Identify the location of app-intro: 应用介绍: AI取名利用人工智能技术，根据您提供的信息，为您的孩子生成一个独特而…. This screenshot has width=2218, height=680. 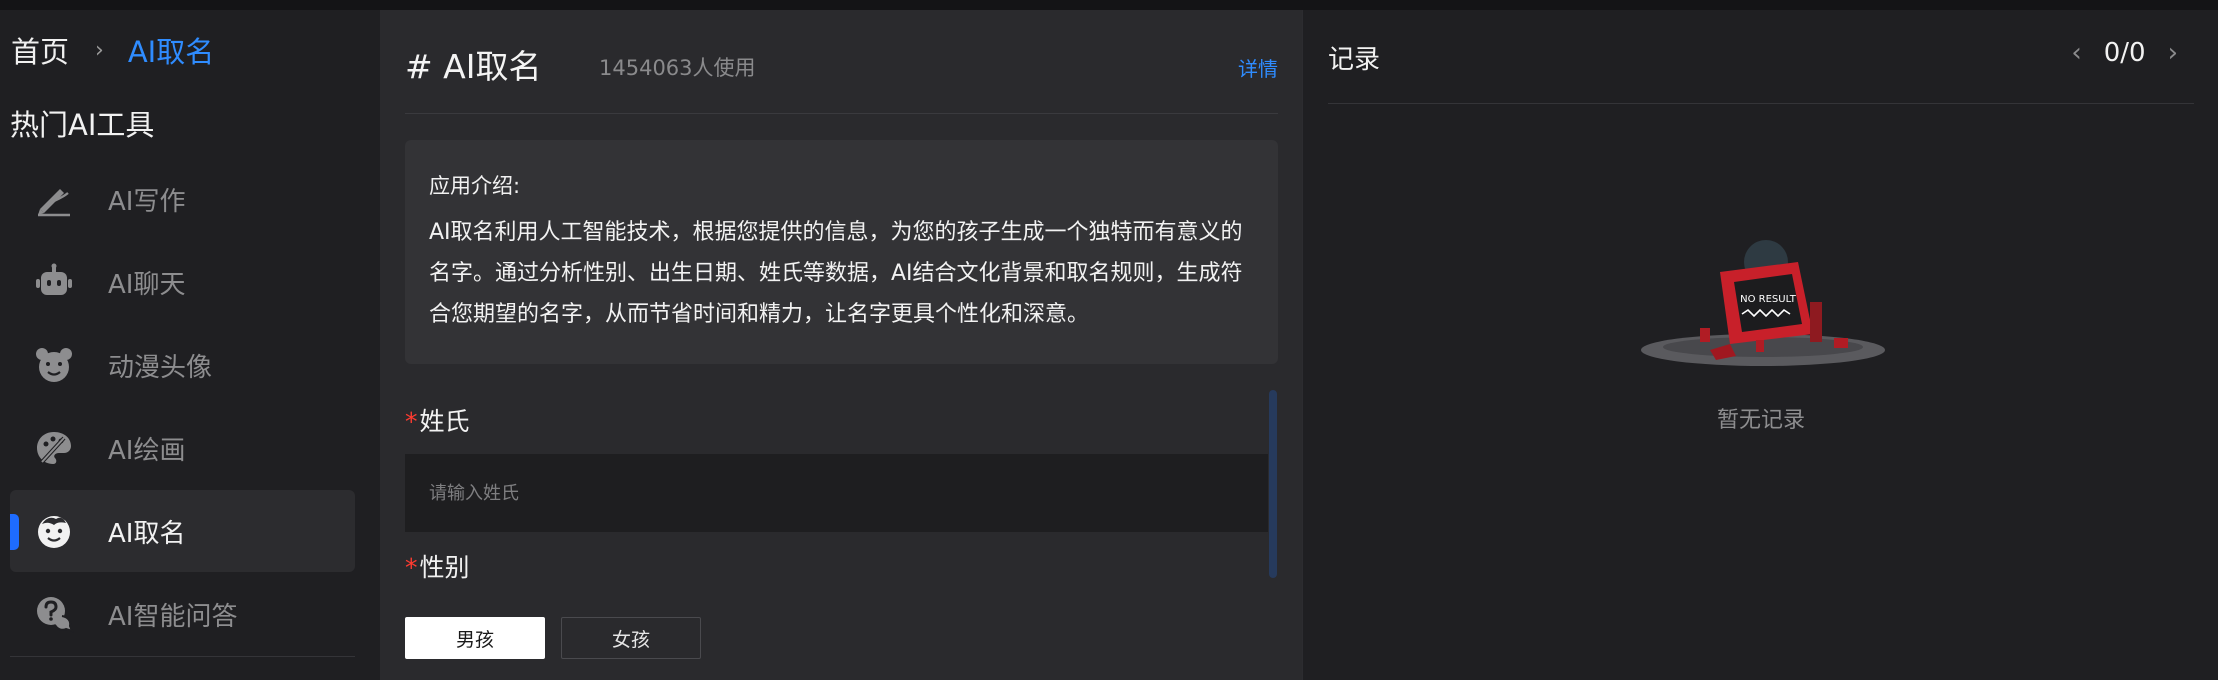
(841, 252).